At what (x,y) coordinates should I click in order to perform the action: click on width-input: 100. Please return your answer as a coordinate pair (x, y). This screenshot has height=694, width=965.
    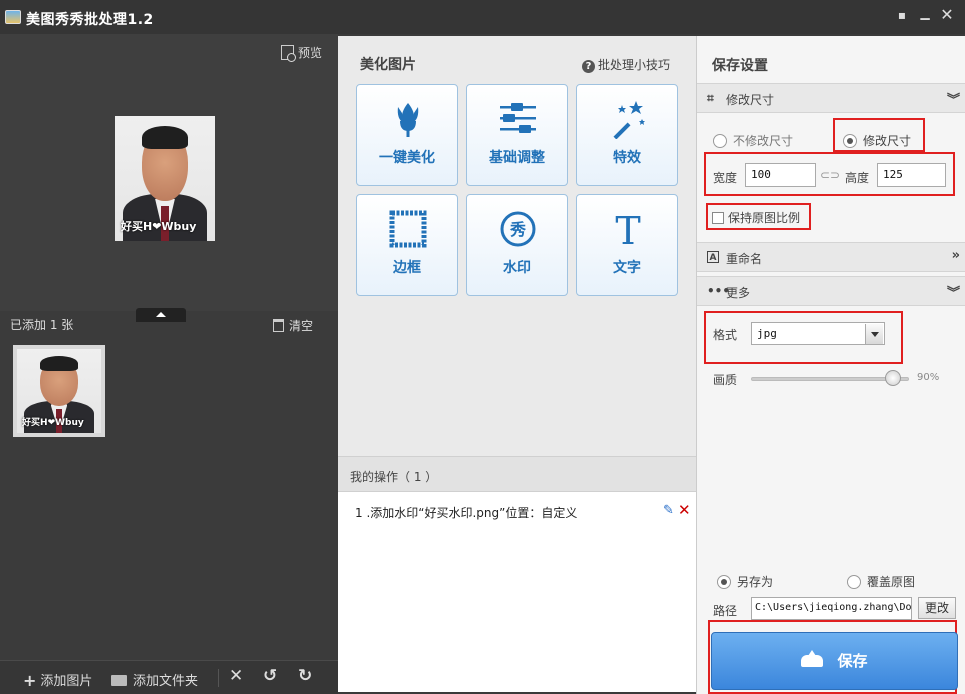
    Looking at the image, I should click on (780, 175).